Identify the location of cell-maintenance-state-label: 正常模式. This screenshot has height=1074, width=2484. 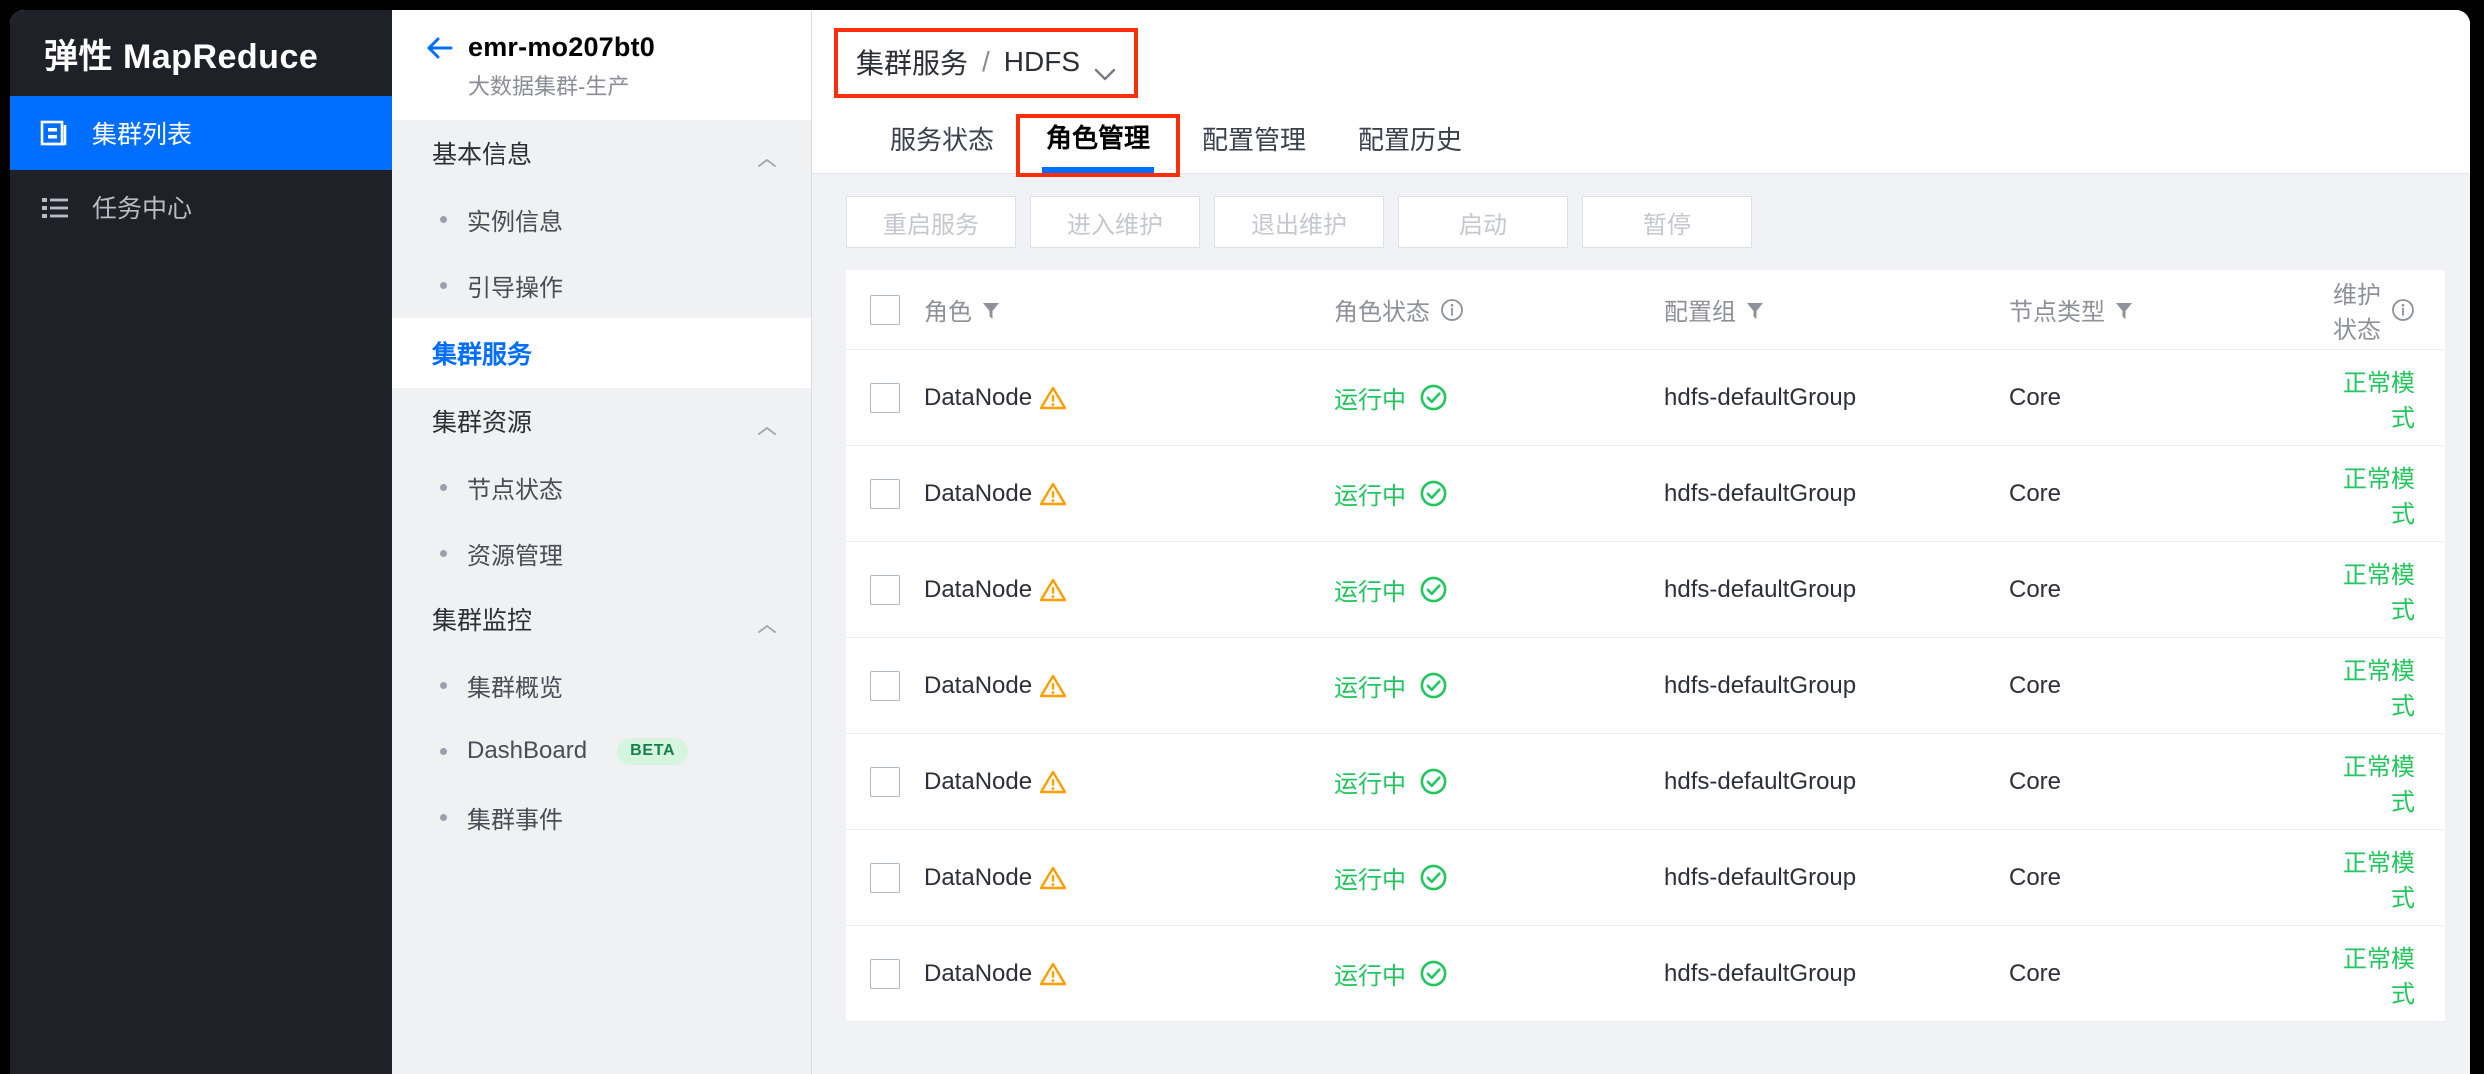
(2379, 592).